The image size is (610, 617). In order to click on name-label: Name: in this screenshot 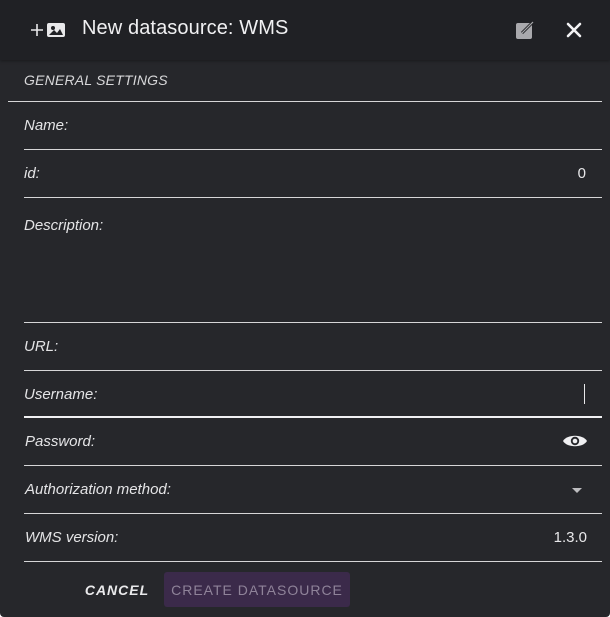, I will do `click(46, 125)`.